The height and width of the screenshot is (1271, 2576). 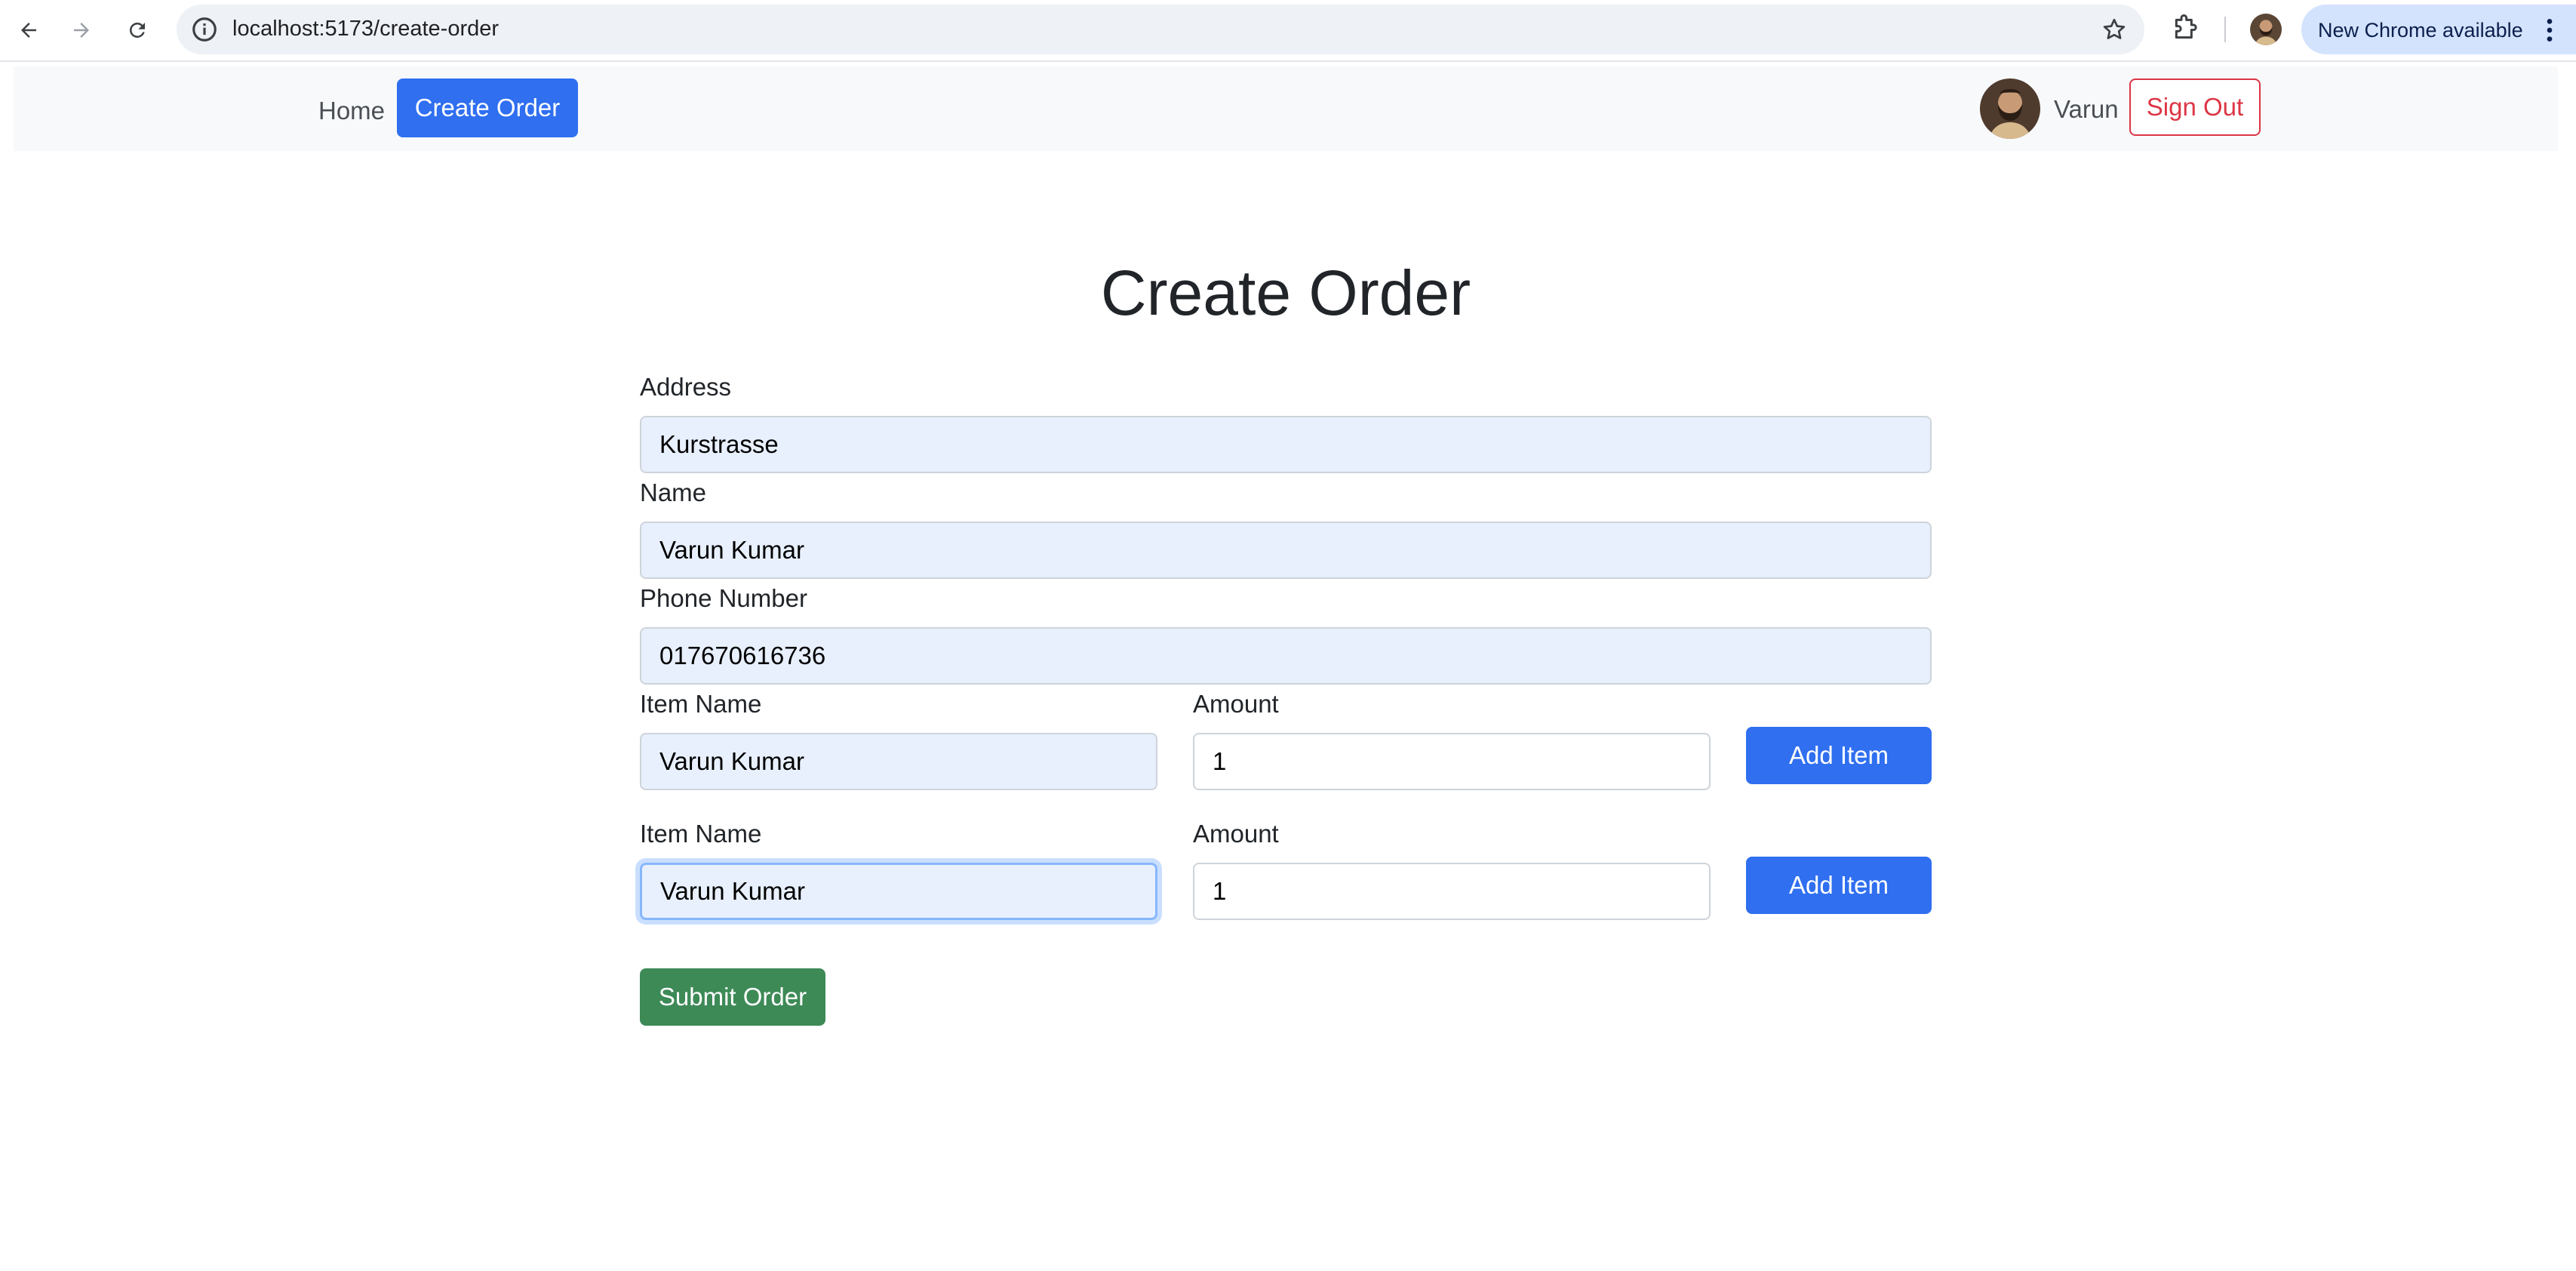 I want to click on arrow-right-icon, so click(x=81, y=31).